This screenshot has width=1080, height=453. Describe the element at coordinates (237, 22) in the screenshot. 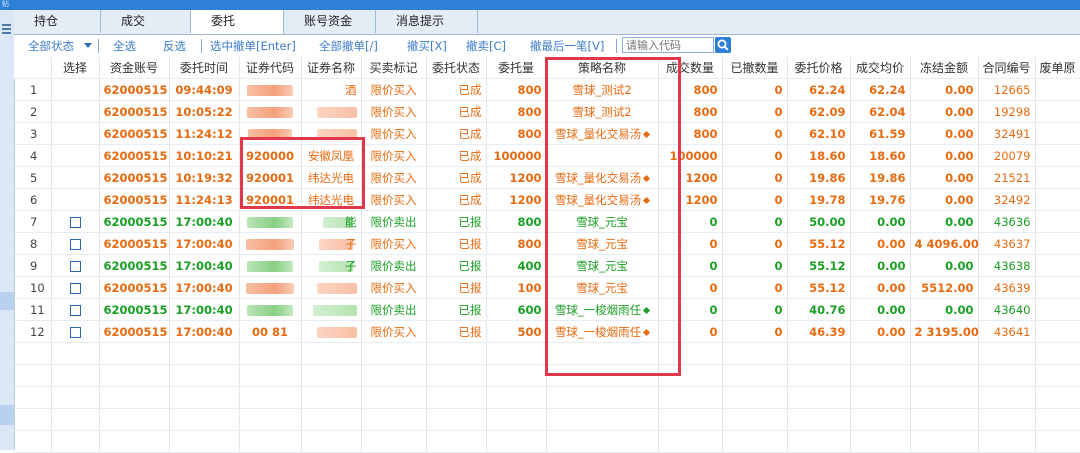

I see `tab-orders: 委托` at that location.